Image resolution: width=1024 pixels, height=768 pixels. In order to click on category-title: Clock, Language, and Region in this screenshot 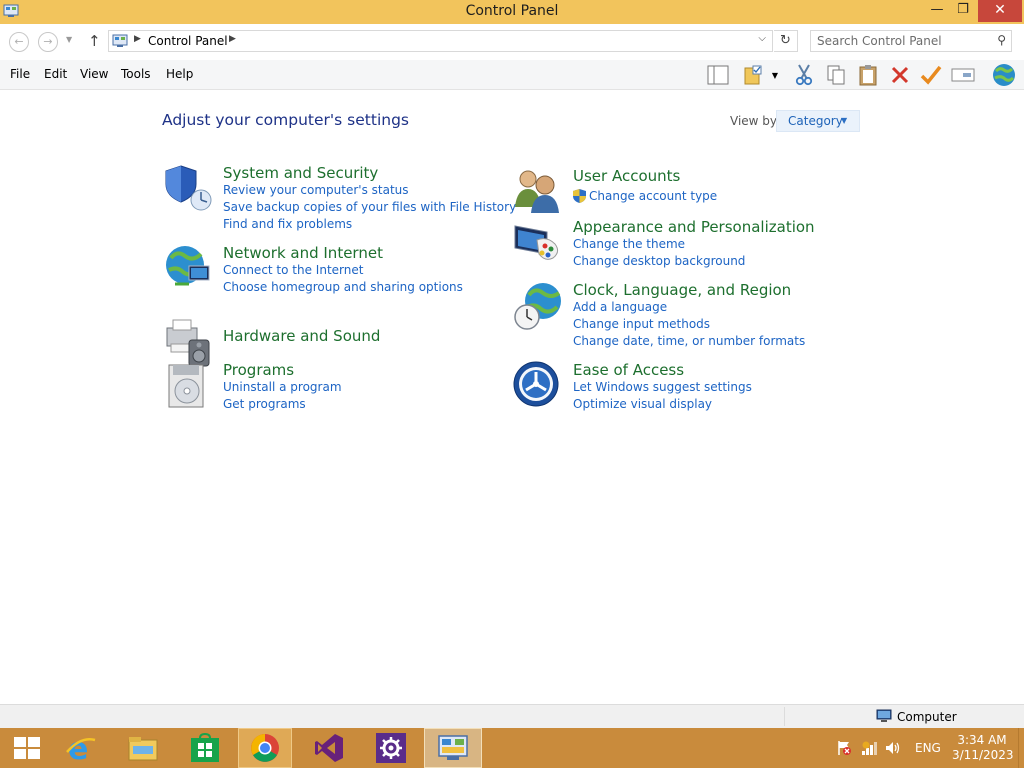, I will do `click(682, 290)`.